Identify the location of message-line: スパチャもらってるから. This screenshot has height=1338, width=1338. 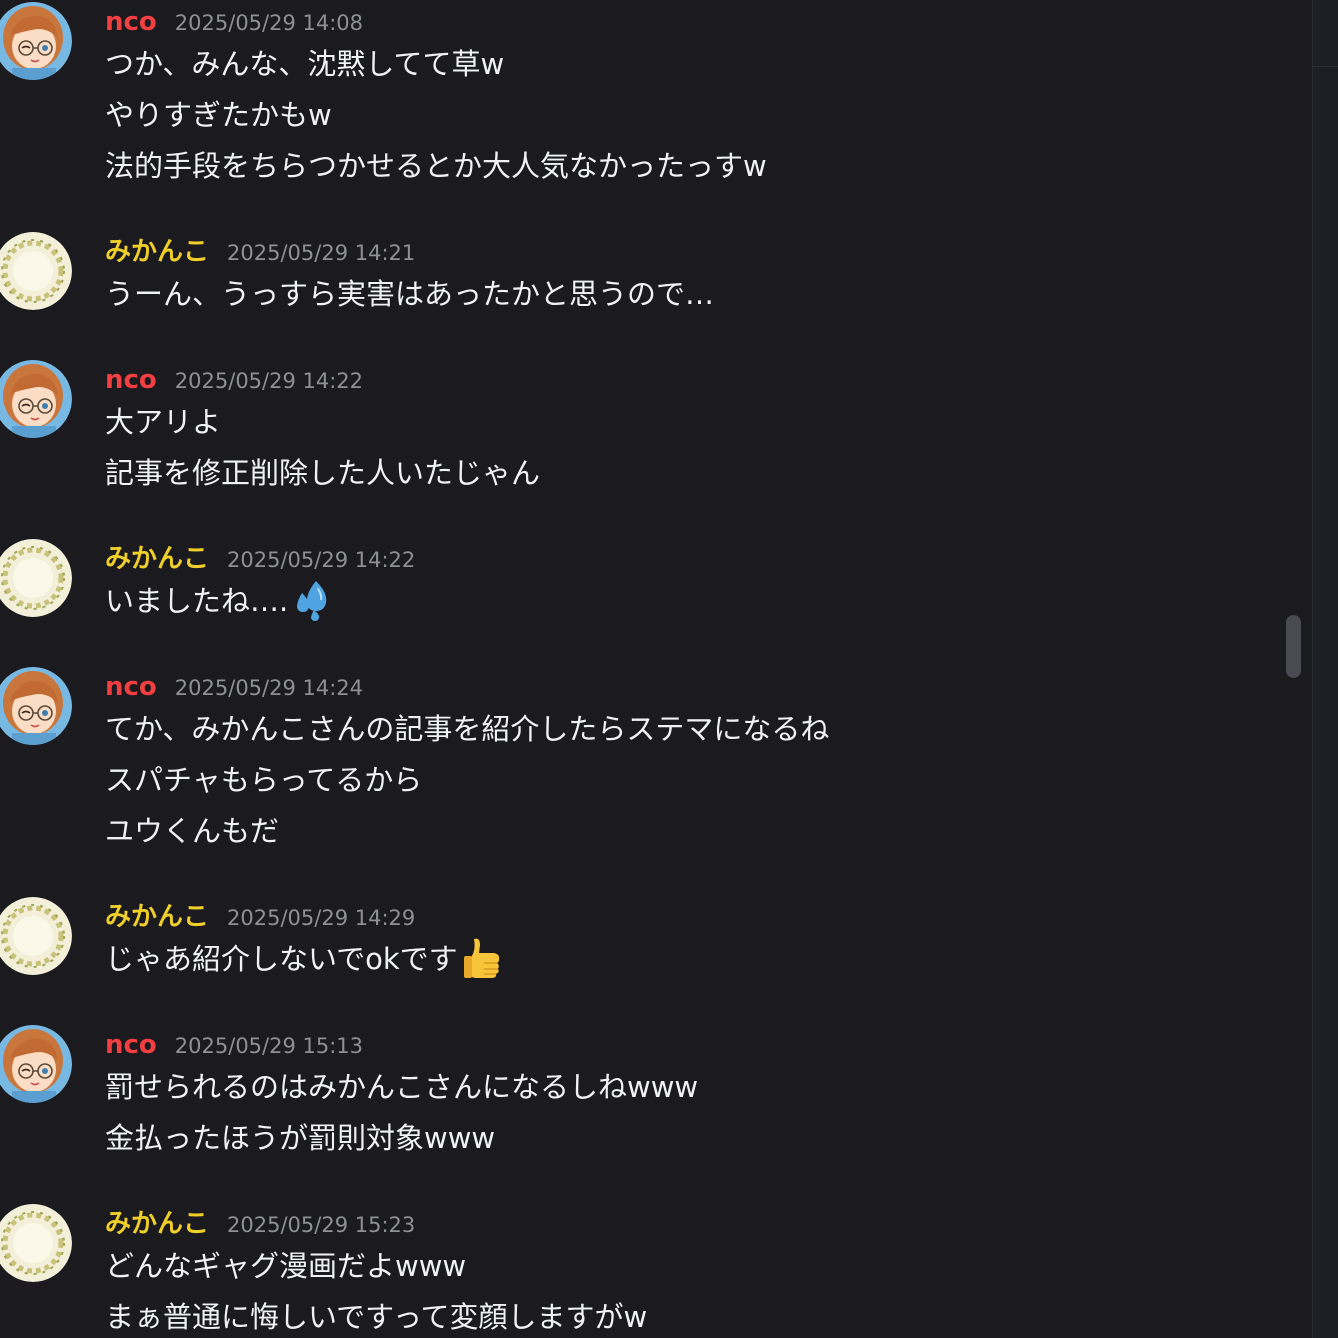
(264, 780).